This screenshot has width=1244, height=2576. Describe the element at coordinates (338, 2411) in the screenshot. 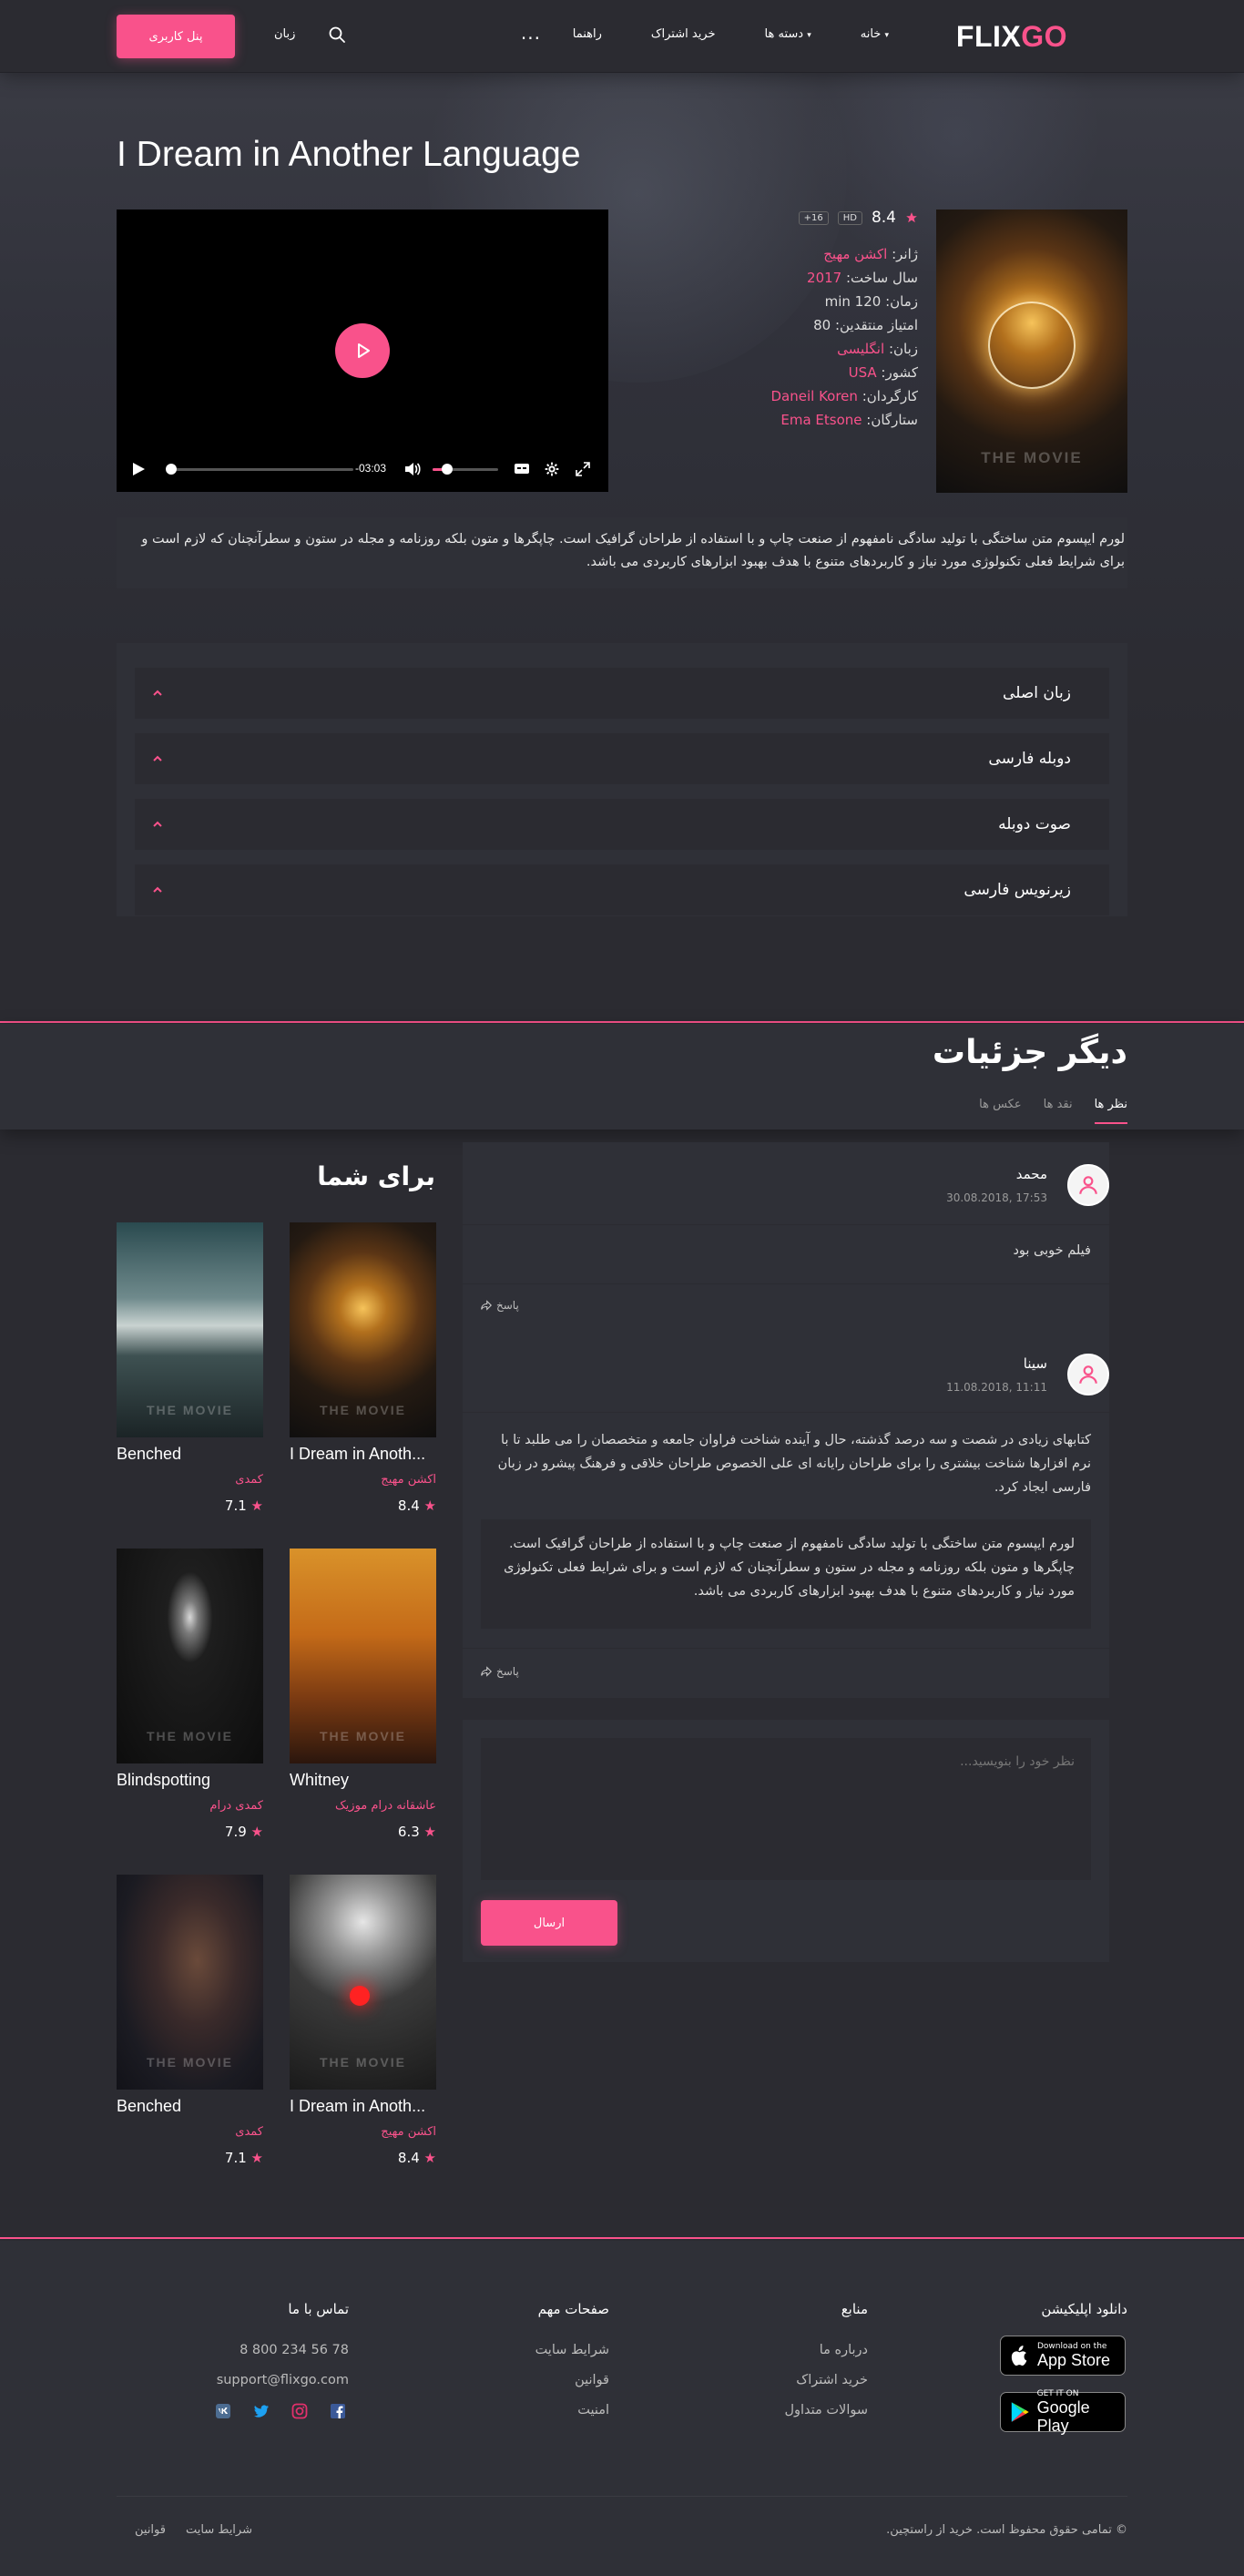

I see `facebook-icon` at that location.